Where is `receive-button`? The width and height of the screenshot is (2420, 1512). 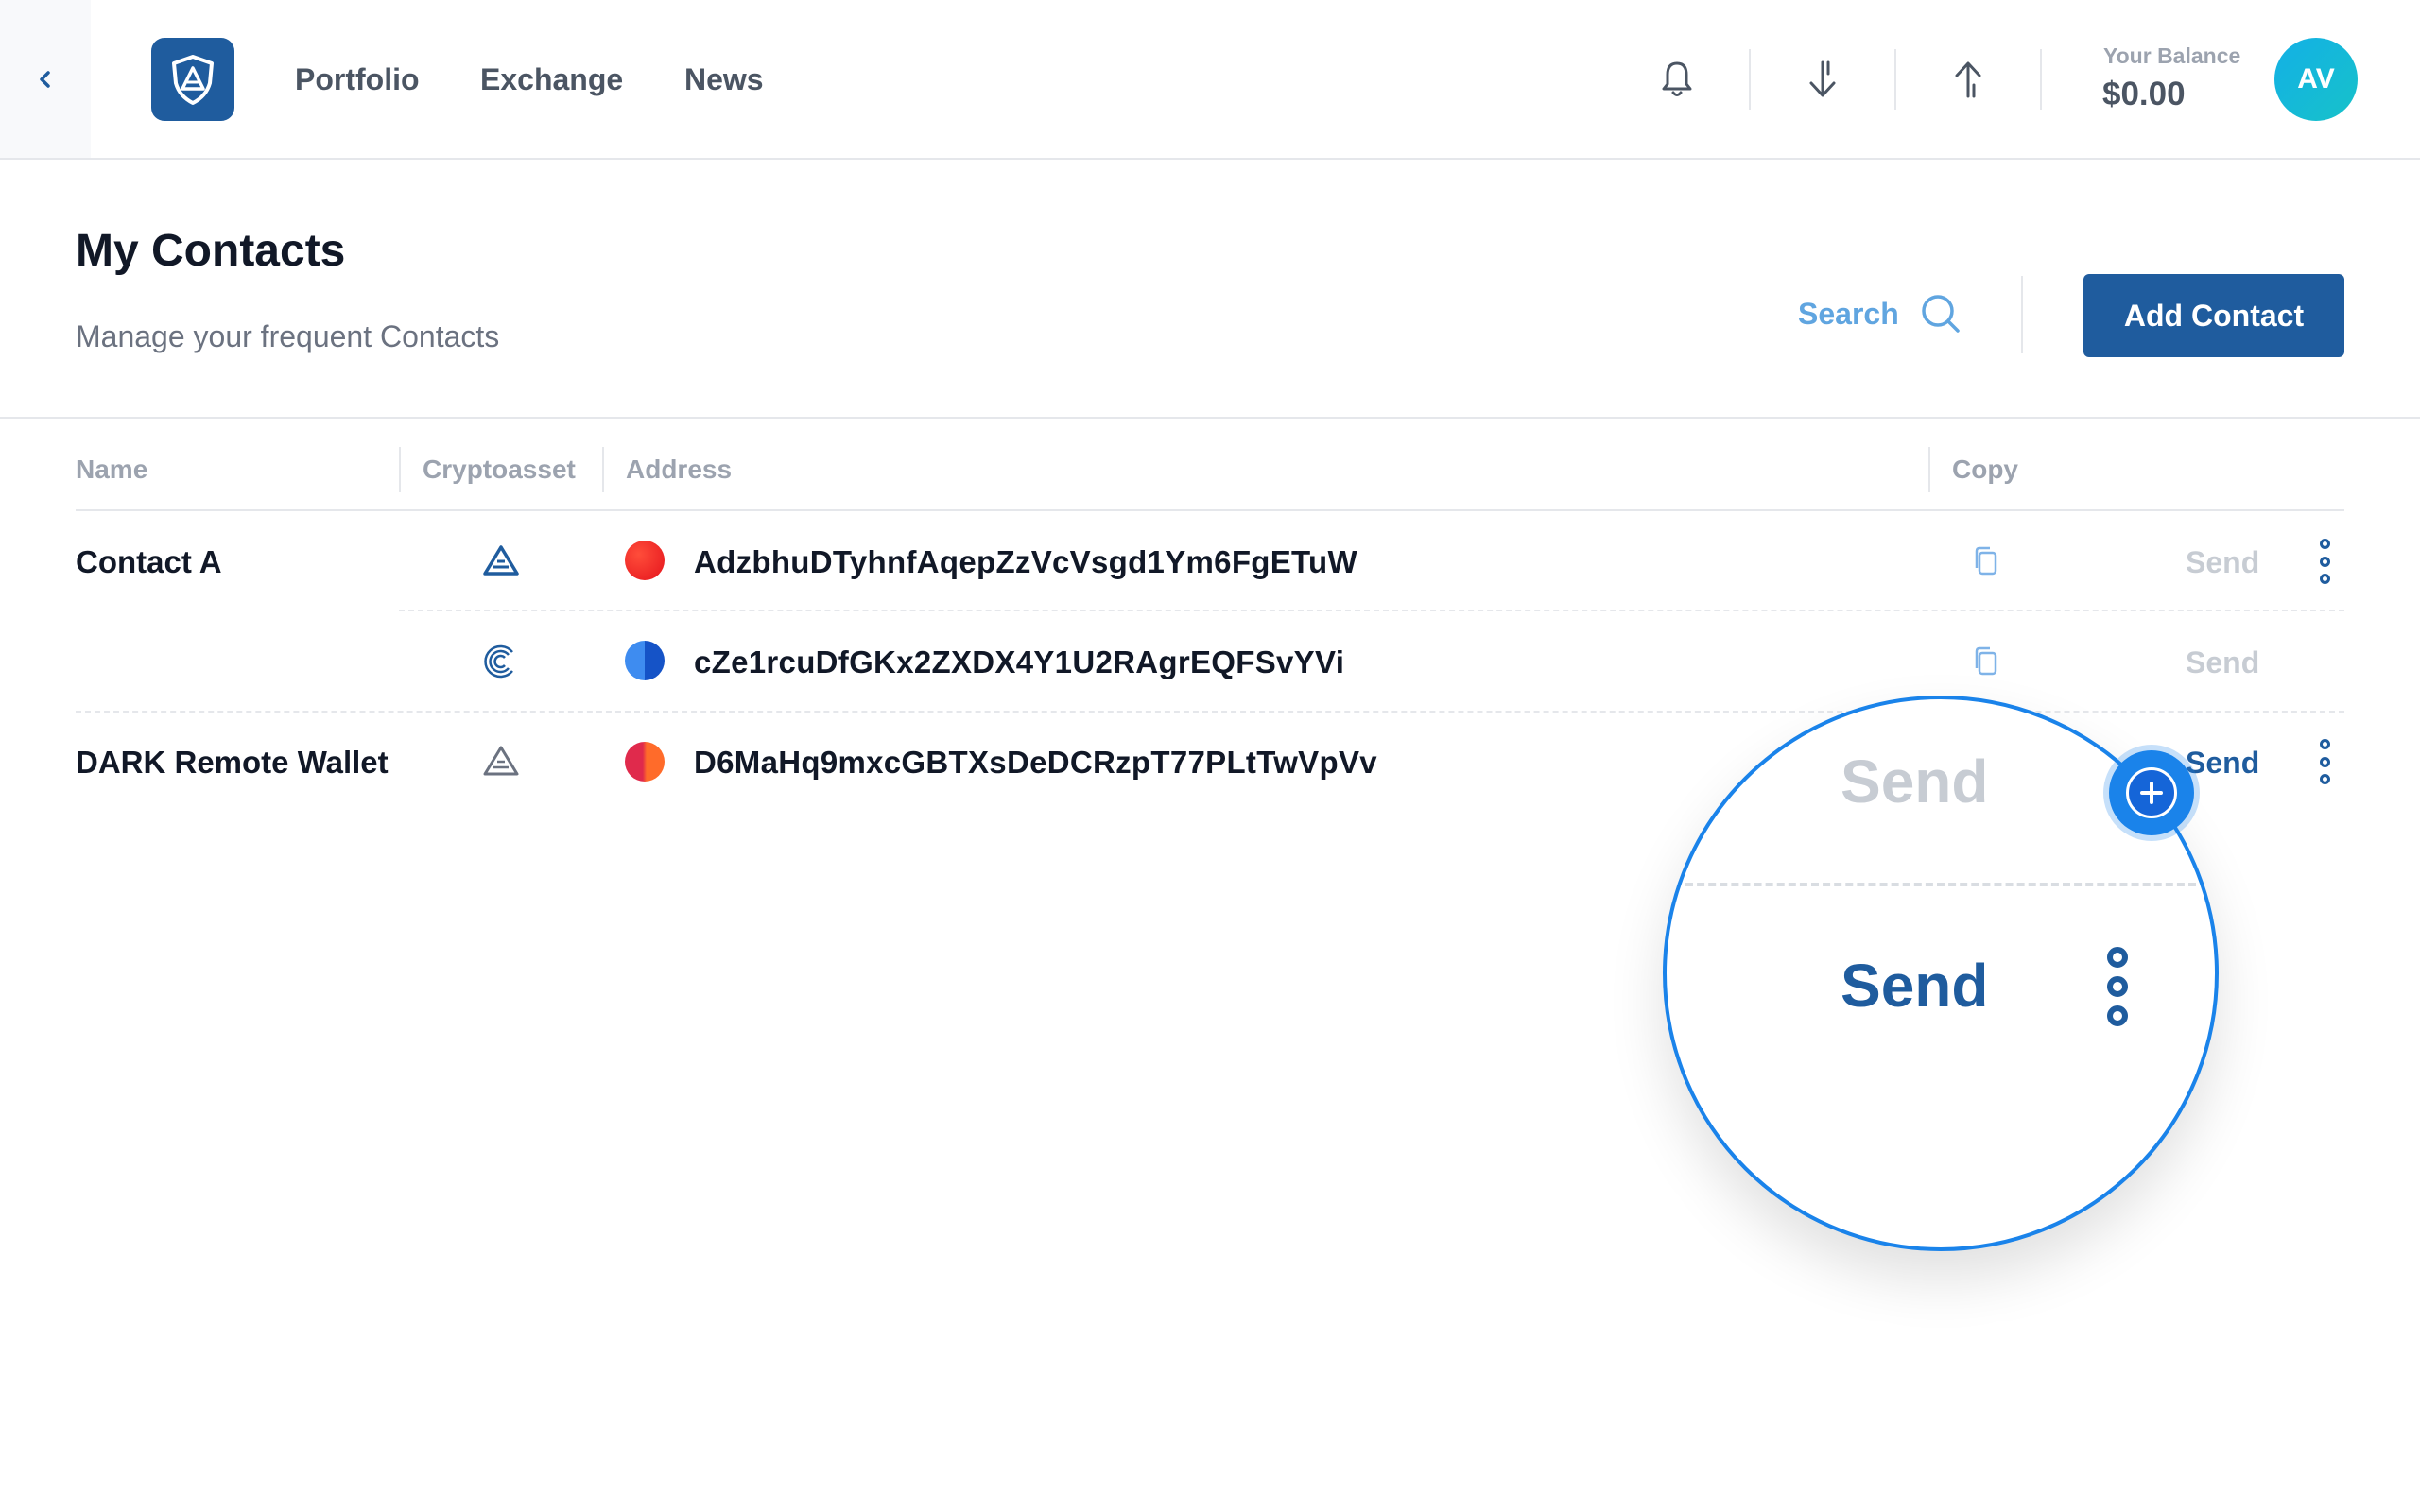
receive-button is located at coordinates (1822, 79).